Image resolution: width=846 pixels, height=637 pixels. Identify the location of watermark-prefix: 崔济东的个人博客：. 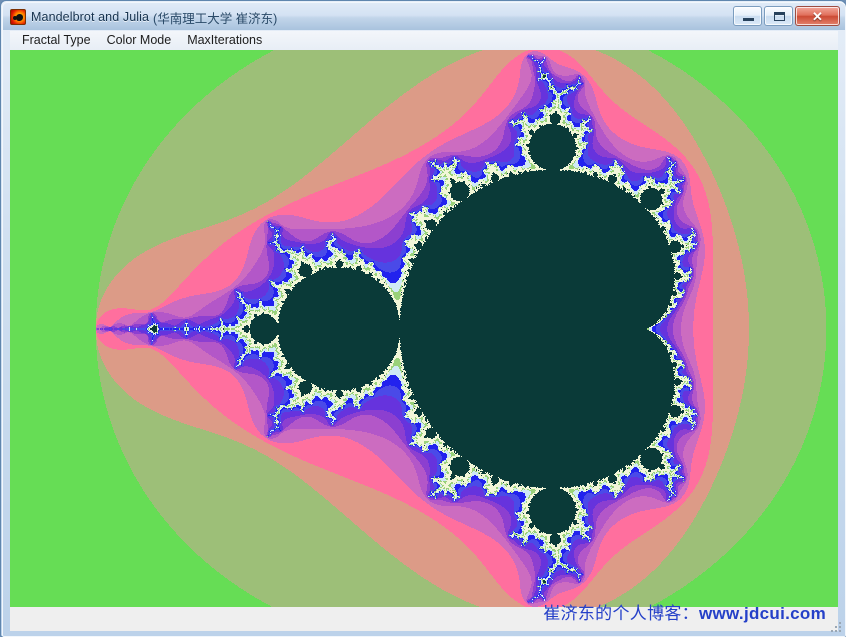
(621, 613).